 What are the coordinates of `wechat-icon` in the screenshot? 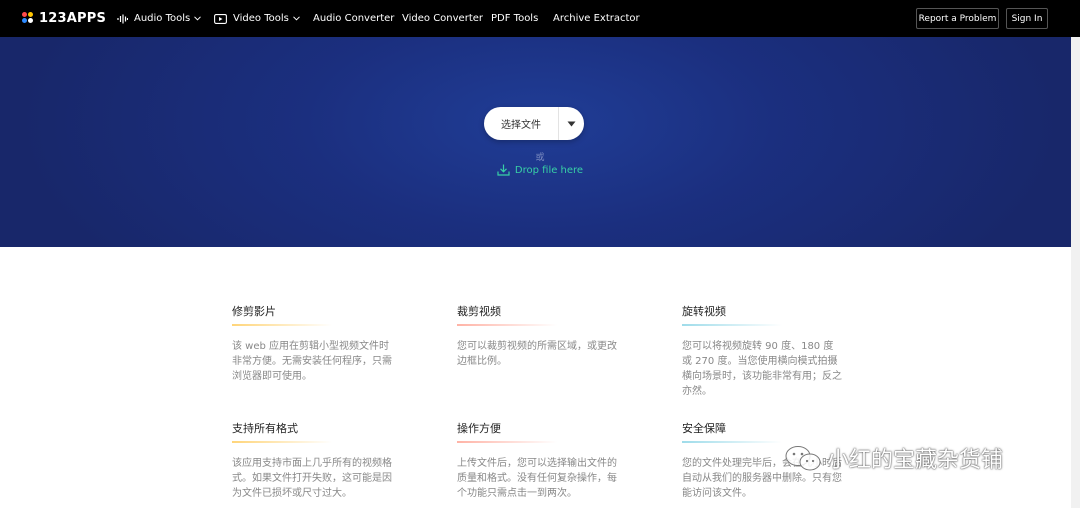 It's located at (803, 458).